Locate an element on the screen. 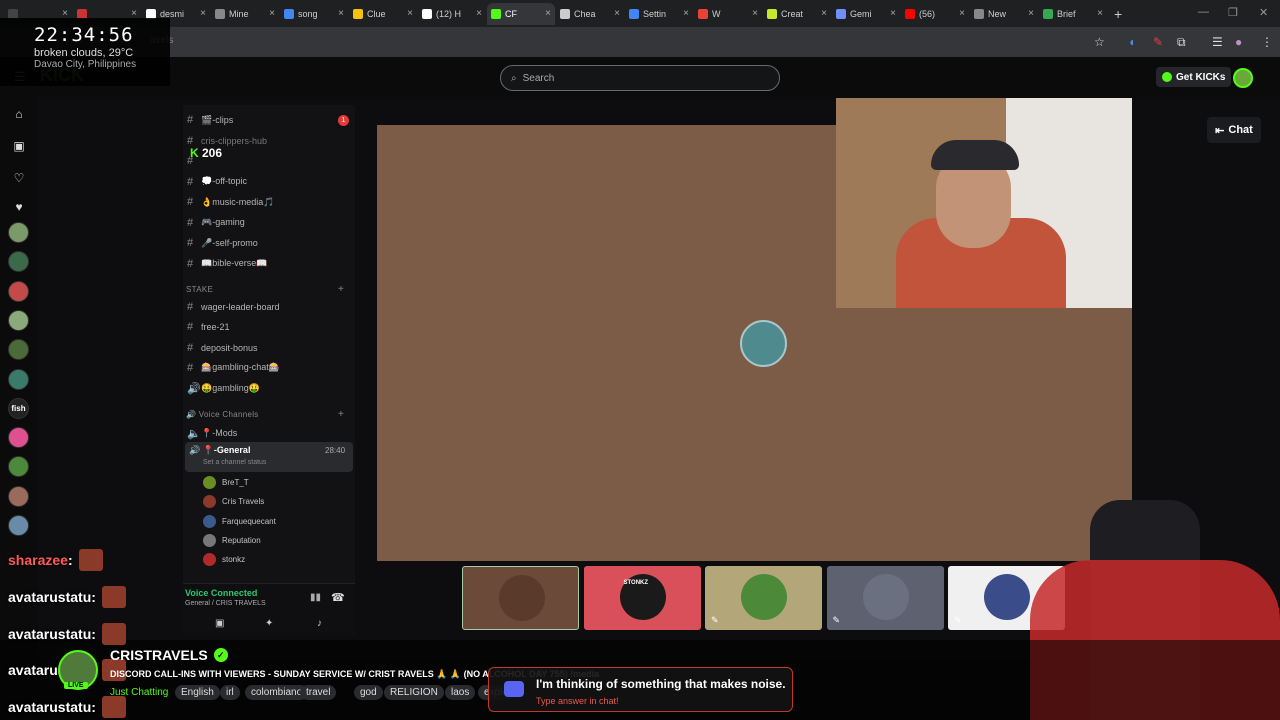 The width and height of the screenshot is (1280, 720). stream-tag: English is located at coordinates (197, 692).